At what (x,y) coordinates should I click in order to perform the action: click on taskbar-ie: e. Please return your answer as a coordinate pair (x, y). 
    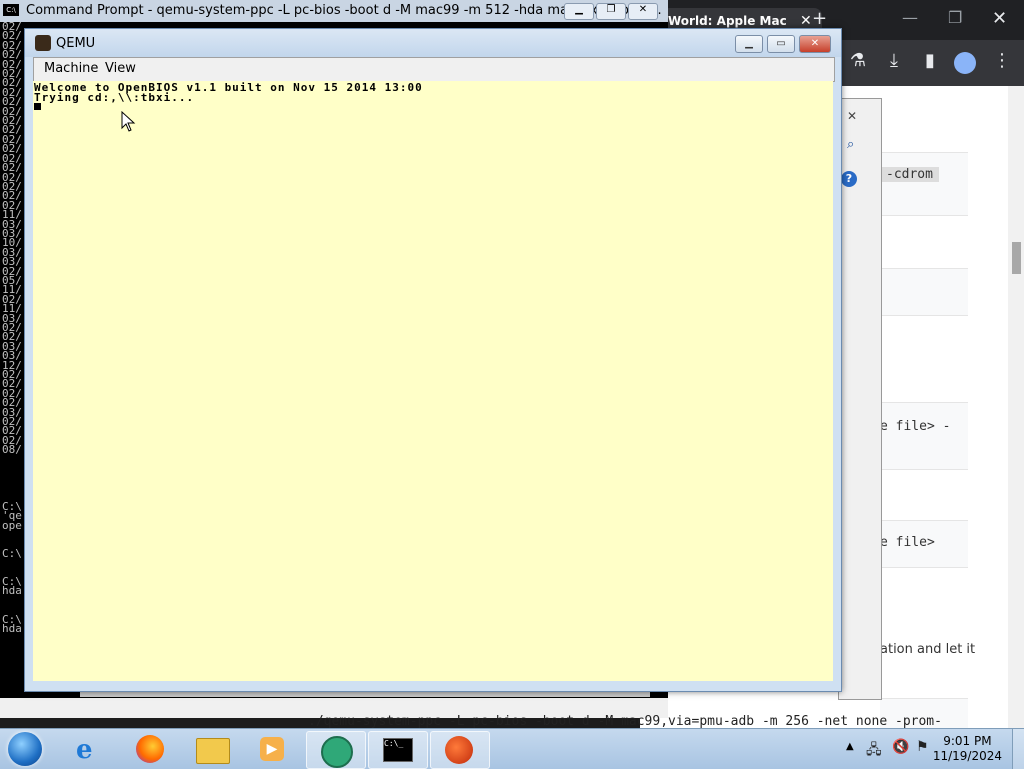
    Looking at the image, I should click on (89, 749).